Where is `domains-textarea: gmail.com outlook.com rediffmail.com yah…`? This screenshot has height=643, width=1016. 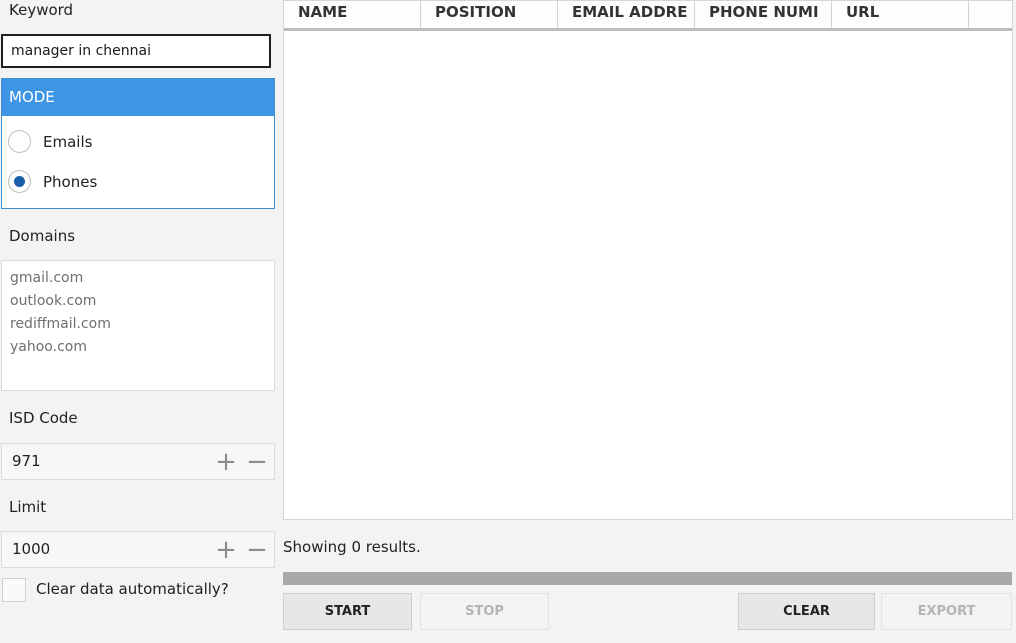 domains-textarea: gmail.com outlook.com rediffmail.com yah… is located at coordinates (138, 325).